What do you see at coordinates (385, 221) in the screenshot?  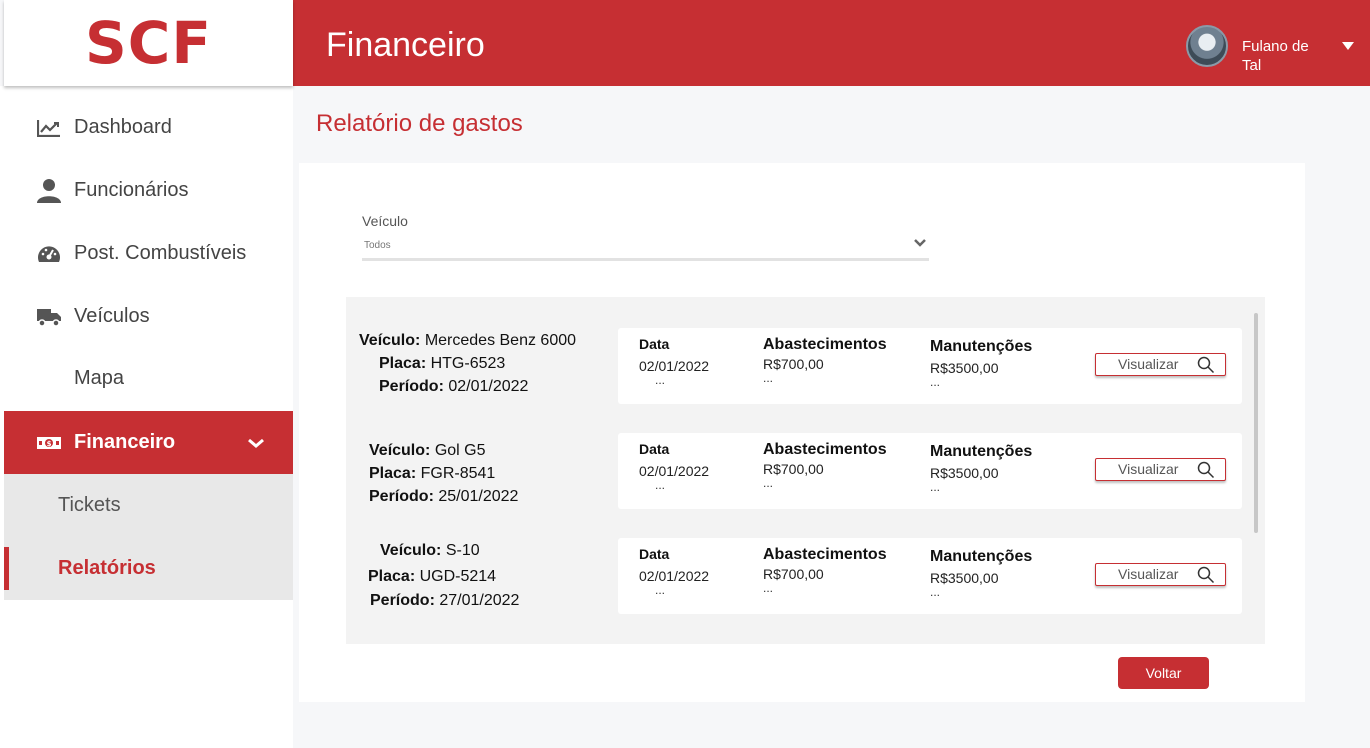 I see `filter-label: Veículo` at bounding box center [385, 221].